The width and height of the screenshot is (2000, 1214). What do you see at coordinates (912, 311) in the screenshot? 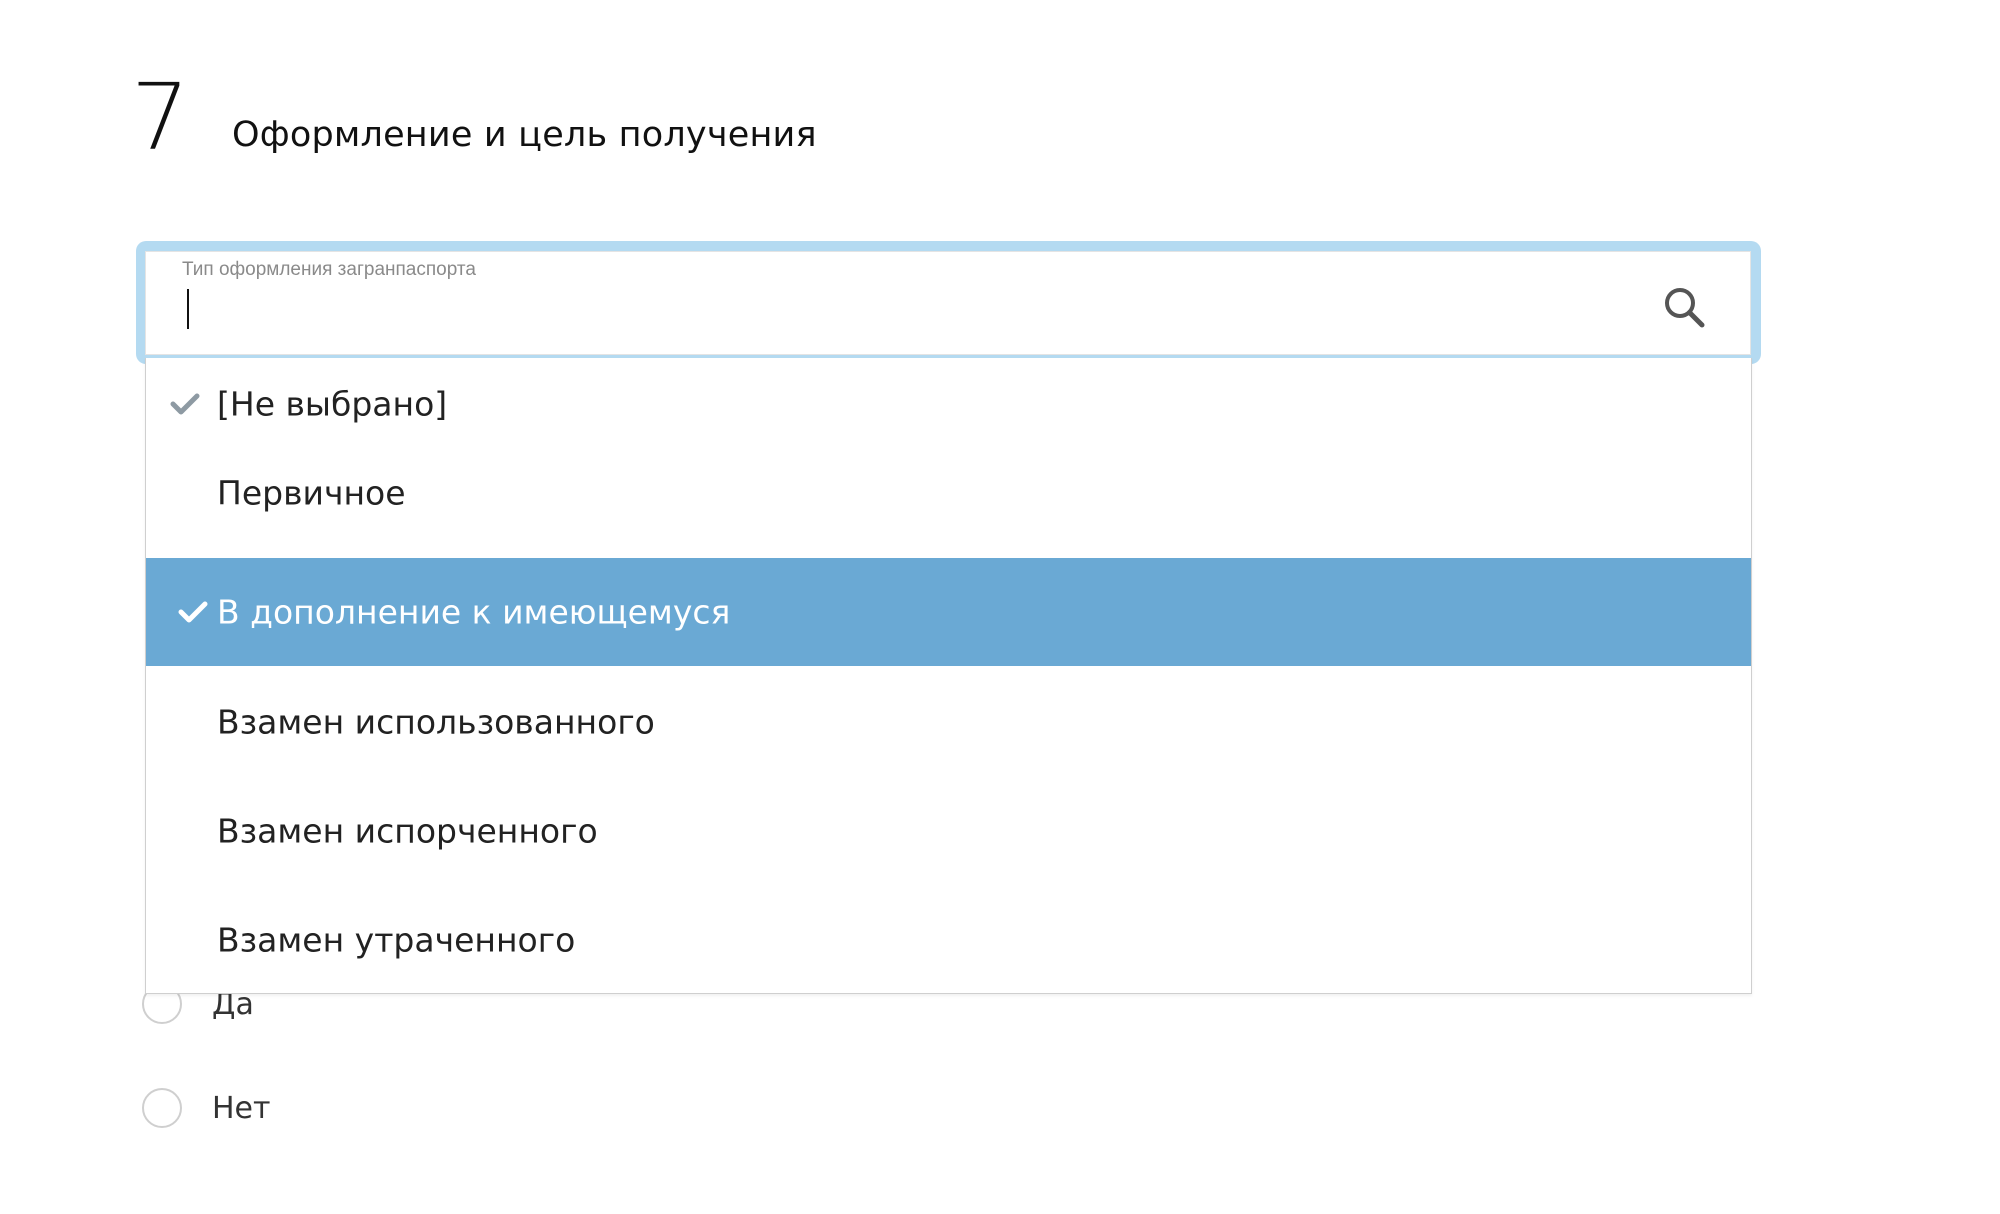
I see `passport-type-search-input` at bounding box center [912, 311].